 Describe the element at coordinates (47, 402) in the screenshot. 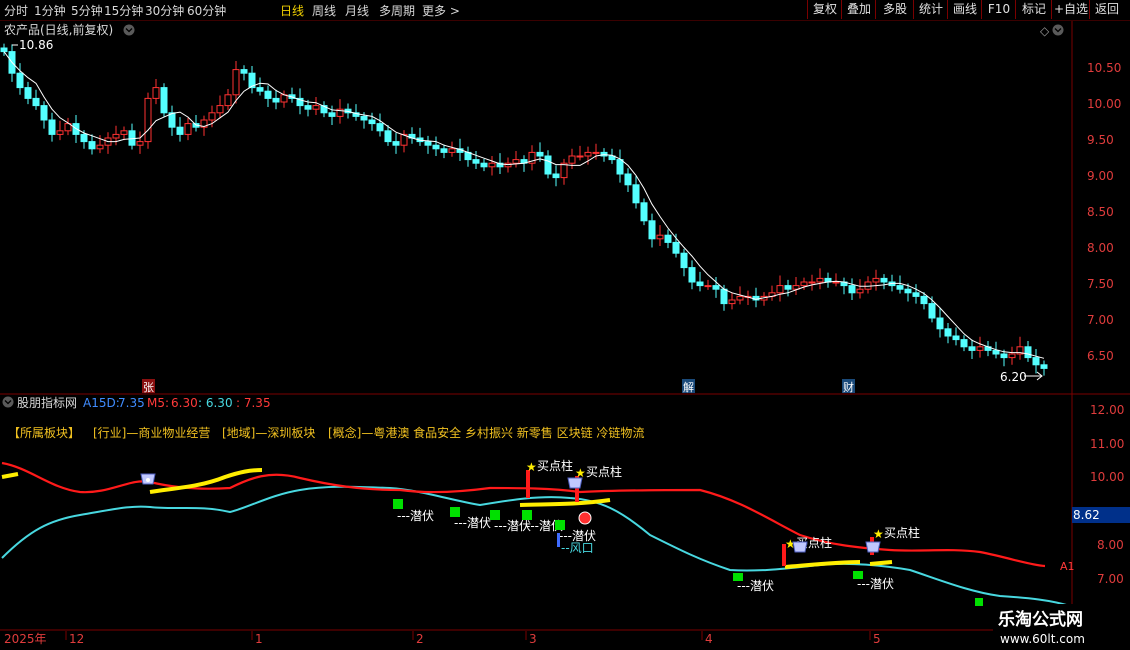

I see `indicator-name: 股朋指标网` at that location.